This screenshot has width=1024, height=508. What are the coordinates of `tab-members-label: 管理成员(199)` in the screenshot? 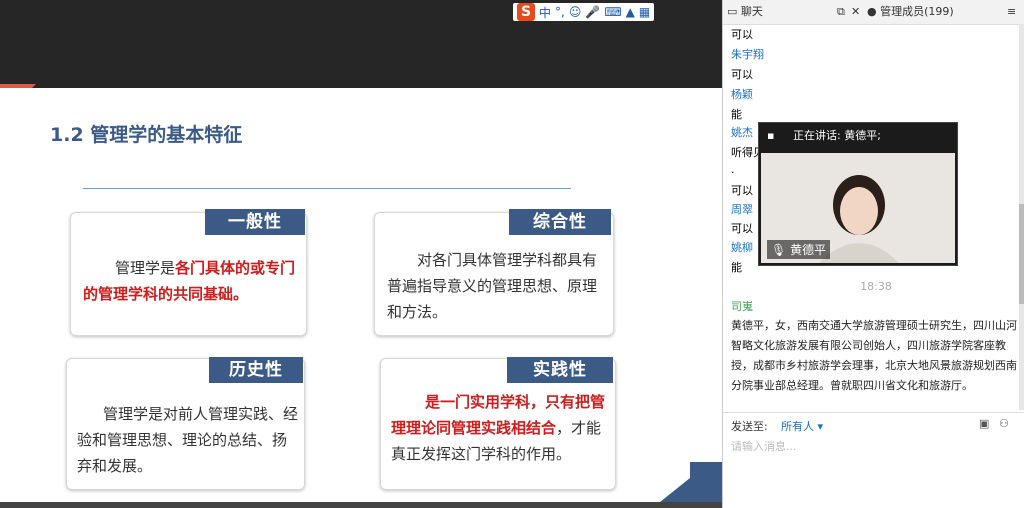 It's located at (917, 11).